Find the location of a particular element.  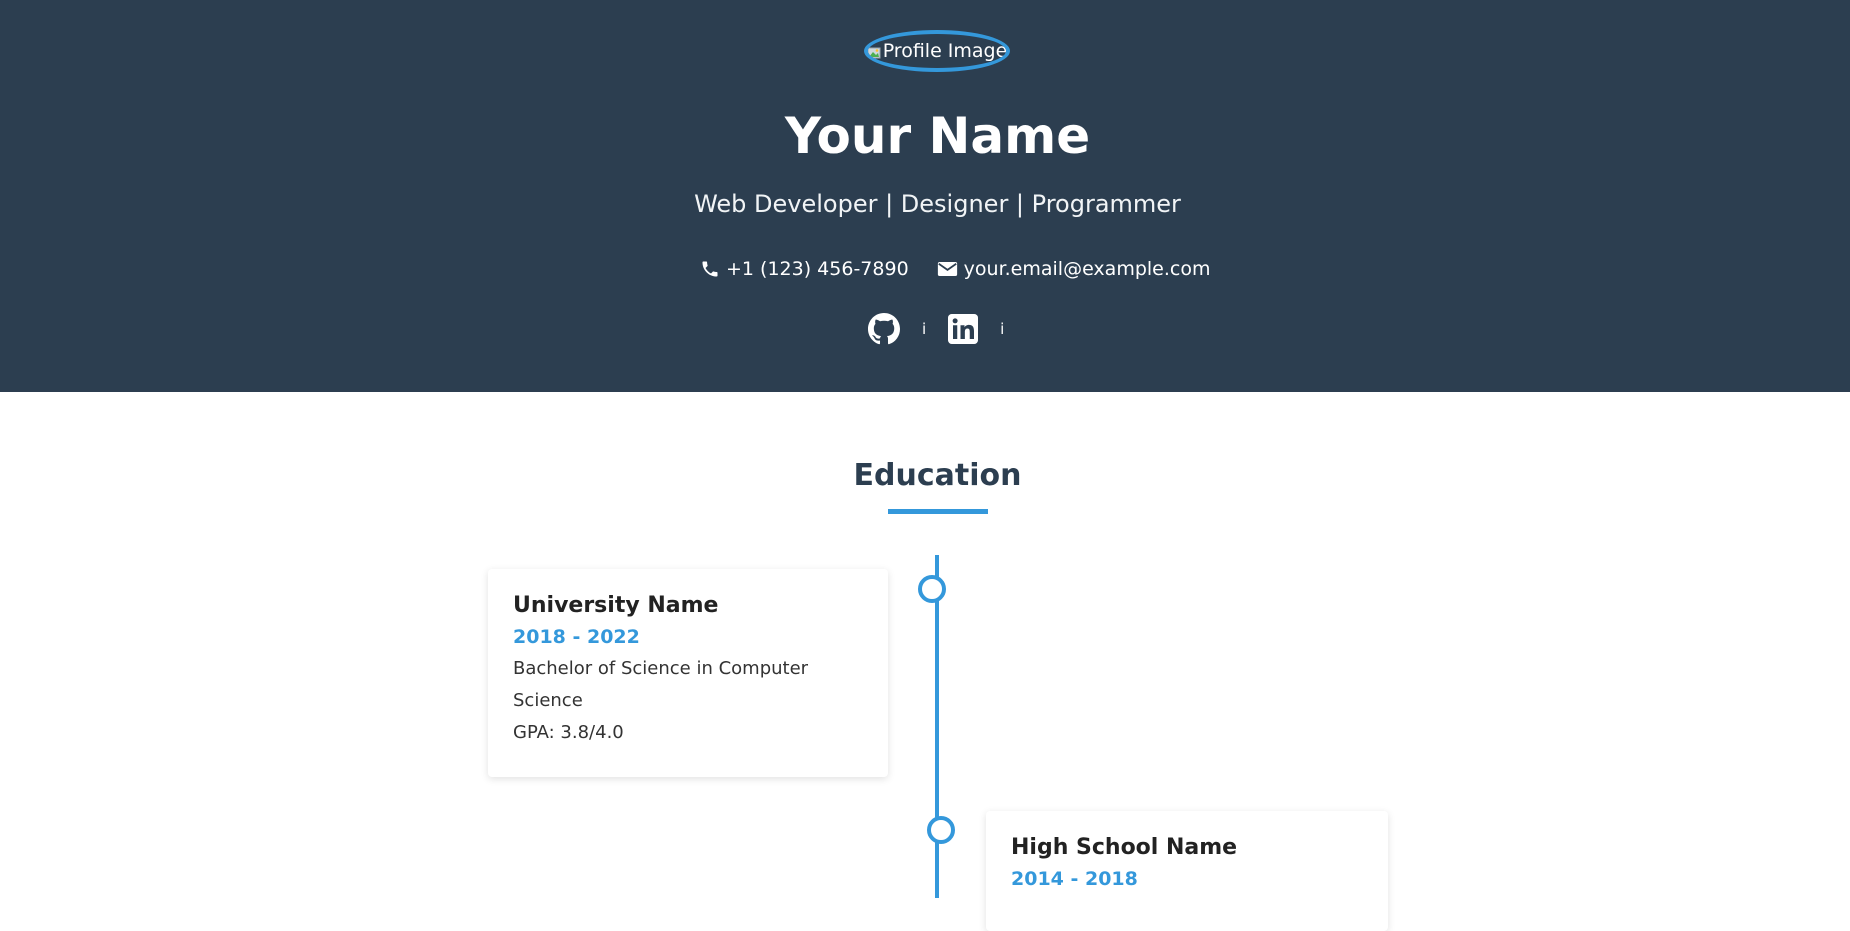

envelope-icon is located at coordinates (947, 269).